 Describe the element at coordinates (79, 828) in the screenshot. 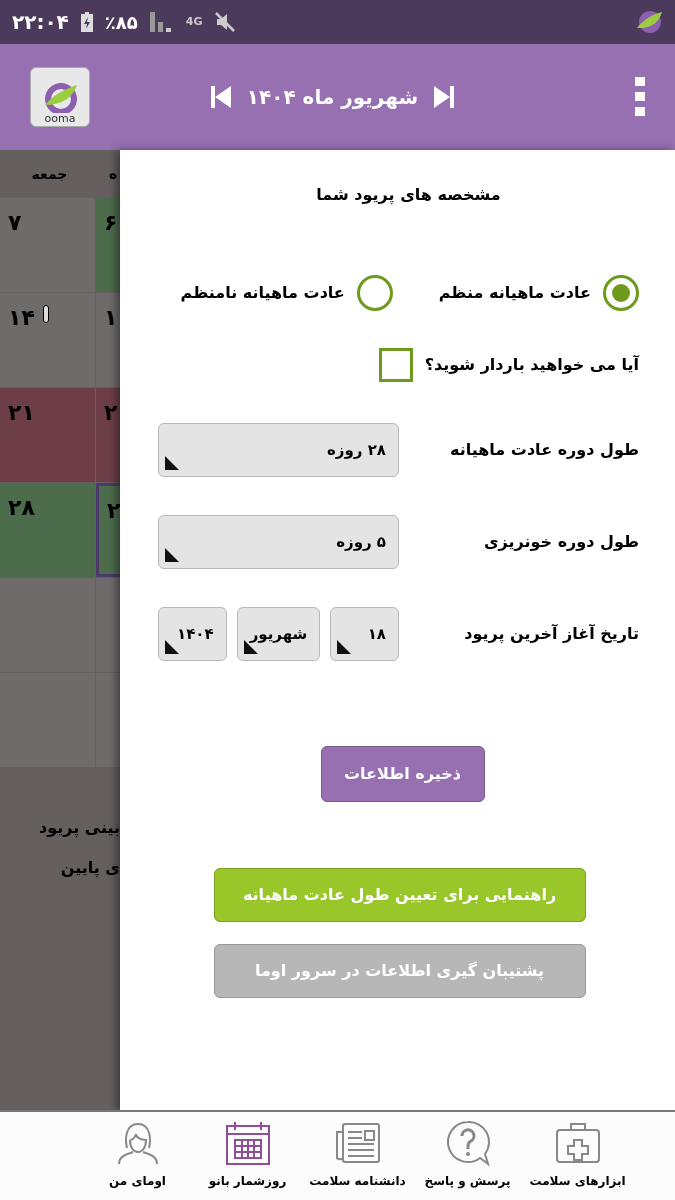

I see `calendar-note: بینی پریود` at that location.